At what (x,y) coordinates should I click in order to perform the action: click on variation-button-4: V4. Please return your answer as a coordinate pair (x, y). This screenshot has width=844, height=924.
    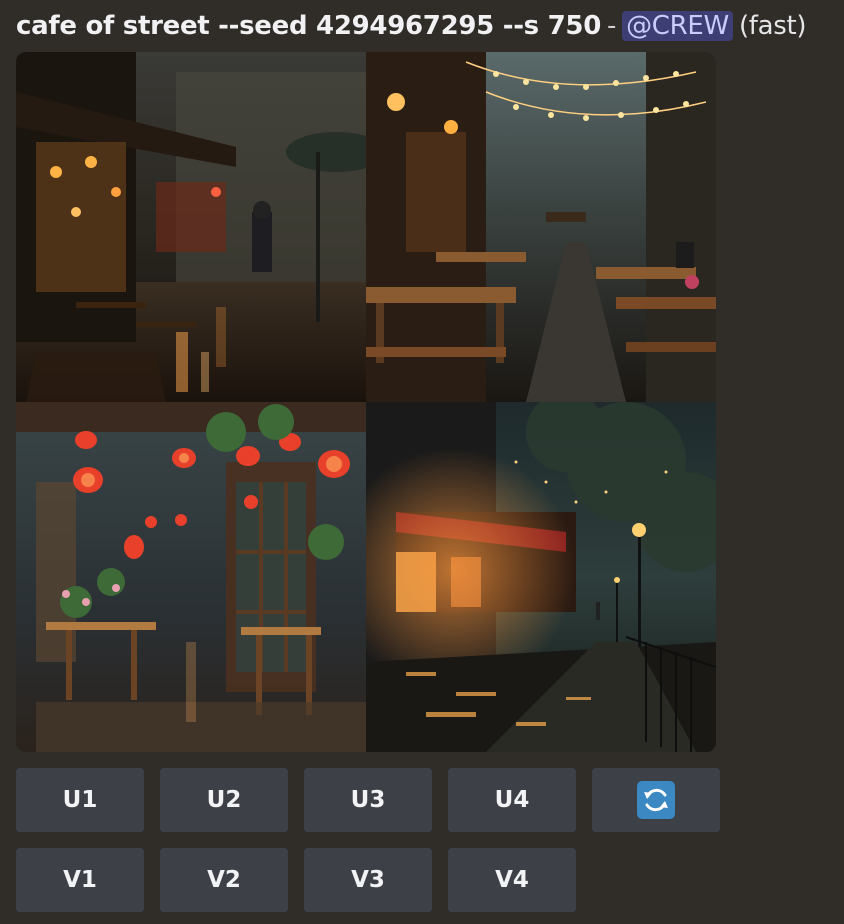
    Looking at the image, I should click on (512, 880).